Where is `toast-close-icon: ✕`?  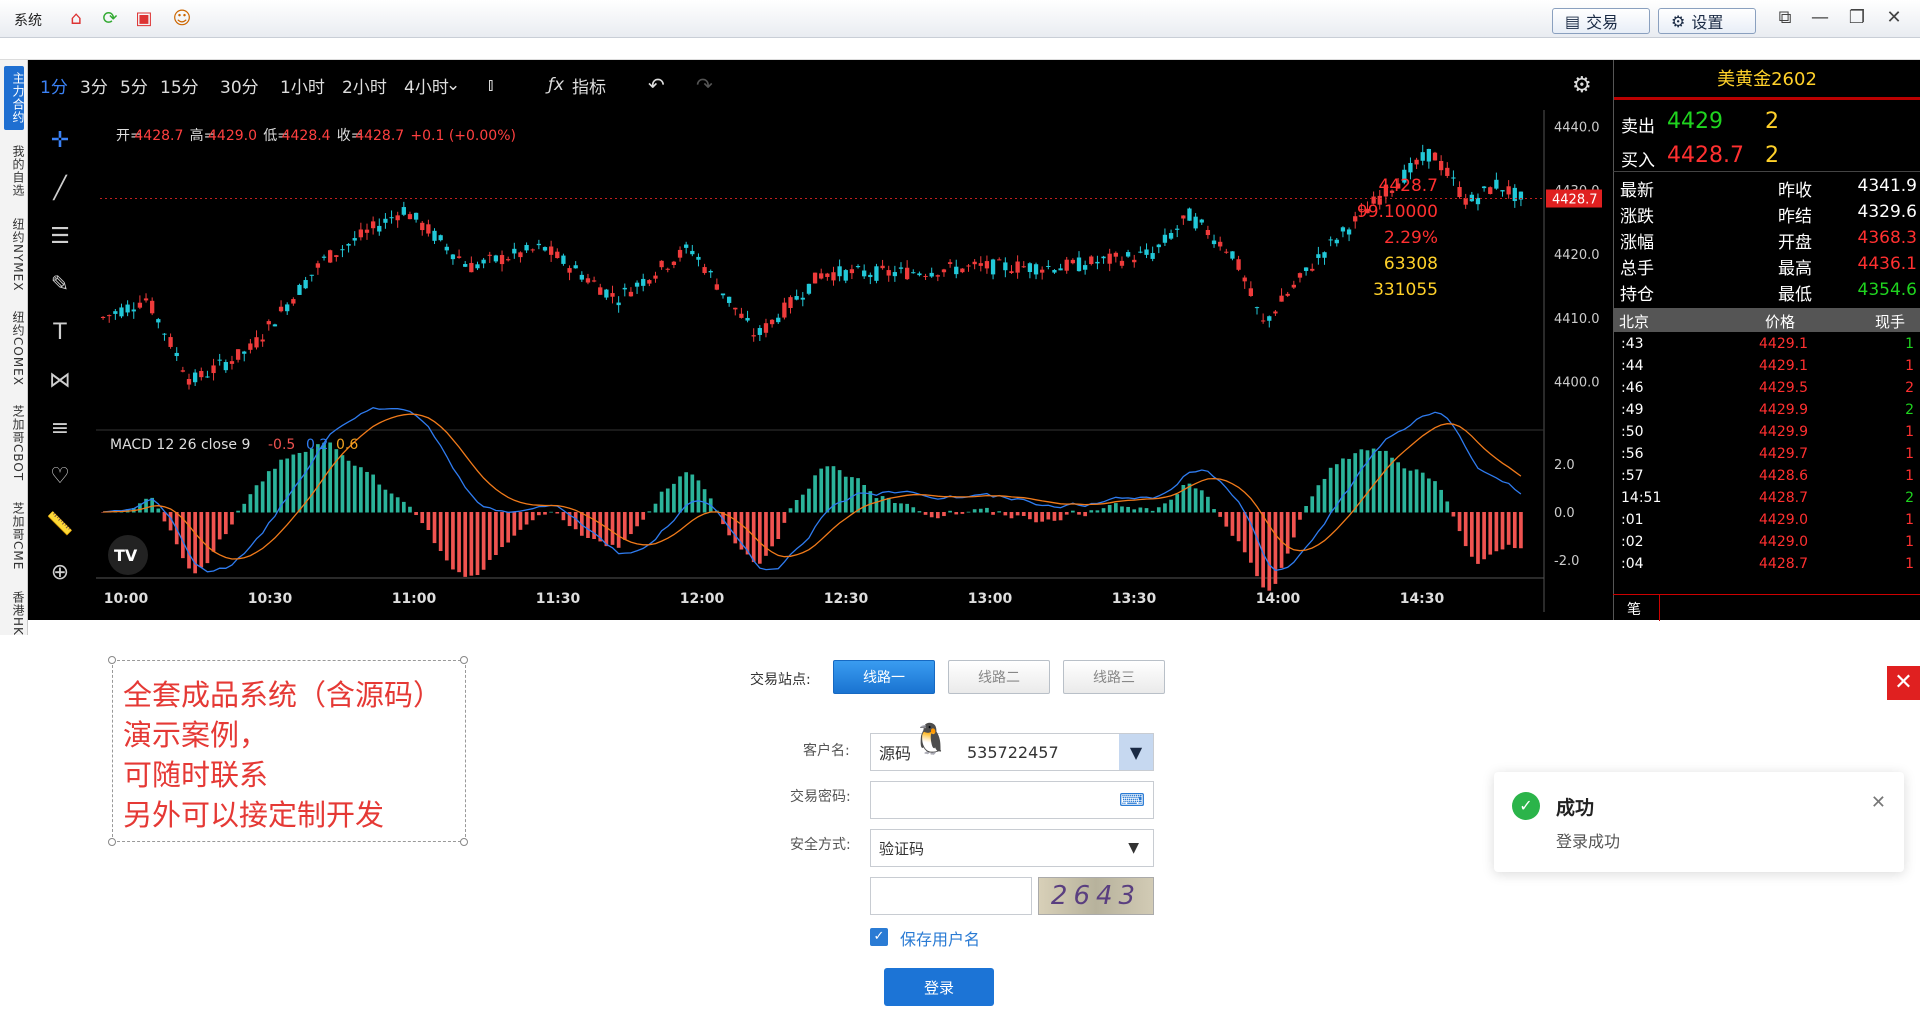
toast-close-icon: ✕ is located at coordinates (1878, 802).